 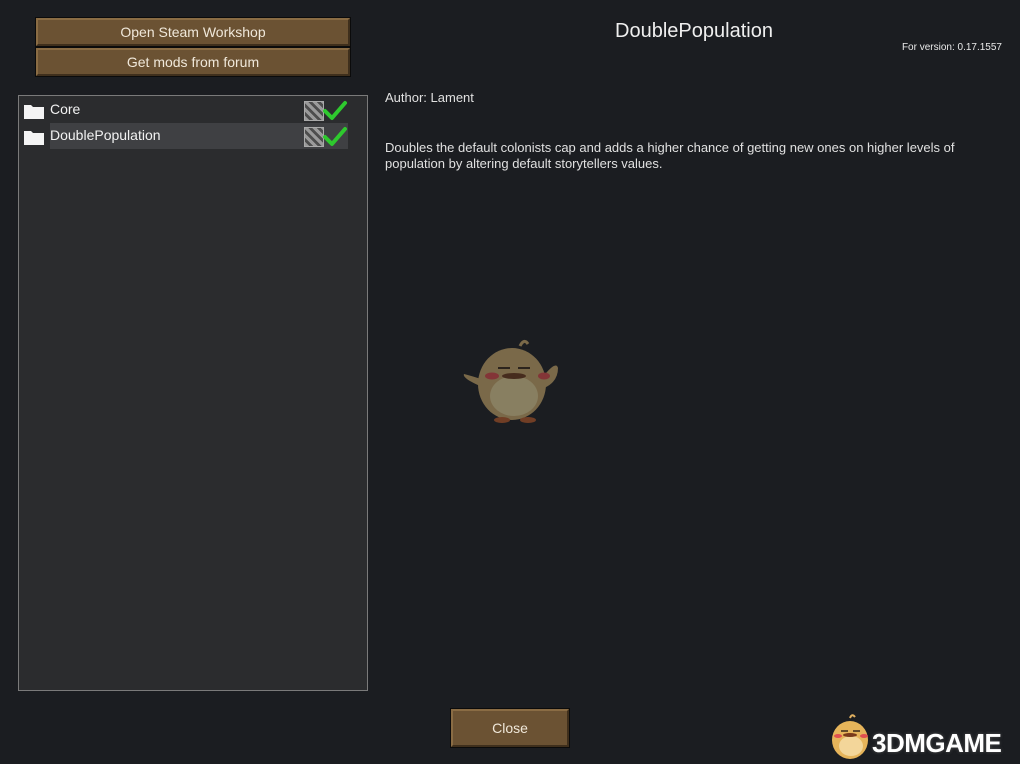 What do you see at coordinates (510, 728) in the screenshot?
I see `close-button: Close` at bounding box center [510, 728].